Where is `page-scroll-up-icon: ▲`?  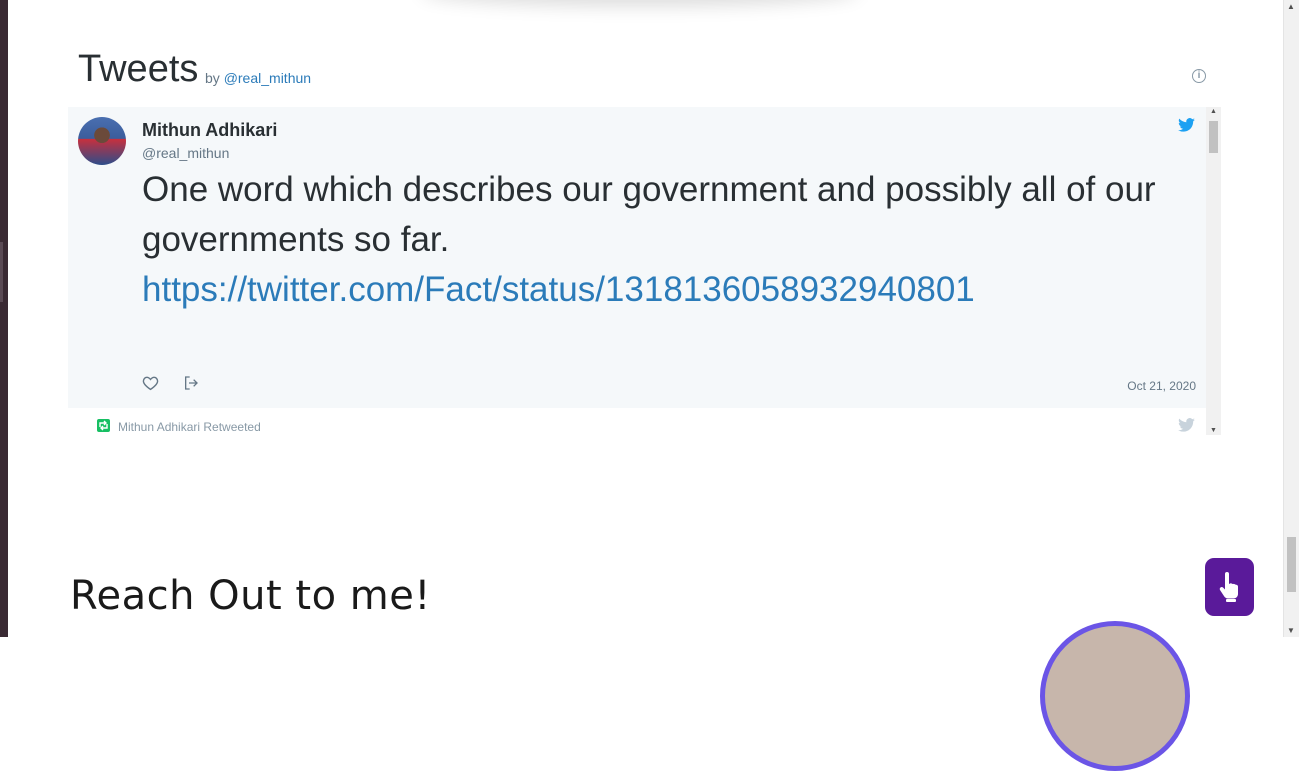 page-scroll-up-icon: ▲ is located at coordinates (1291, 6).